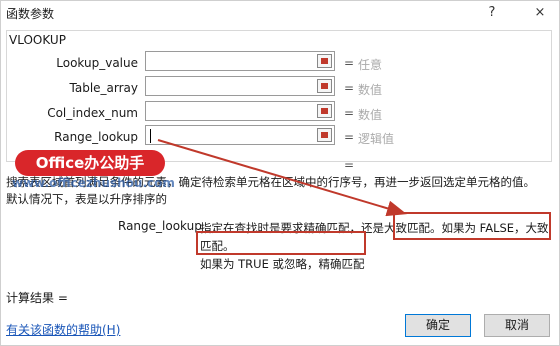 This screenshot has height=346, width=560. I want to click on watermark-text: www.officezhushou.com, so click(93, 183).